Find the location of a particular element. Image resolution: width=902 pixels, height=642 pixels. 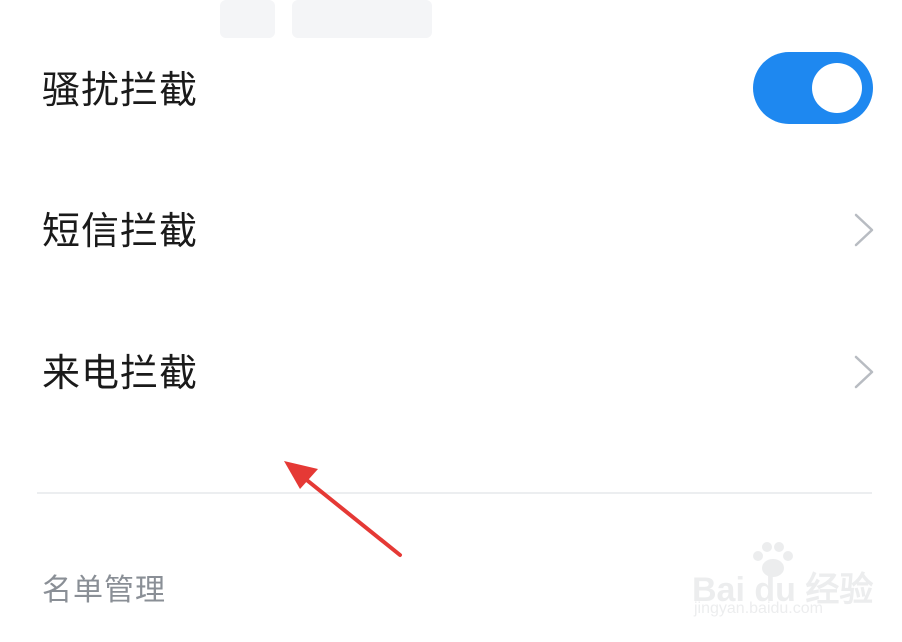

scrolled-header-remnant is located at coordinates (451, 20).